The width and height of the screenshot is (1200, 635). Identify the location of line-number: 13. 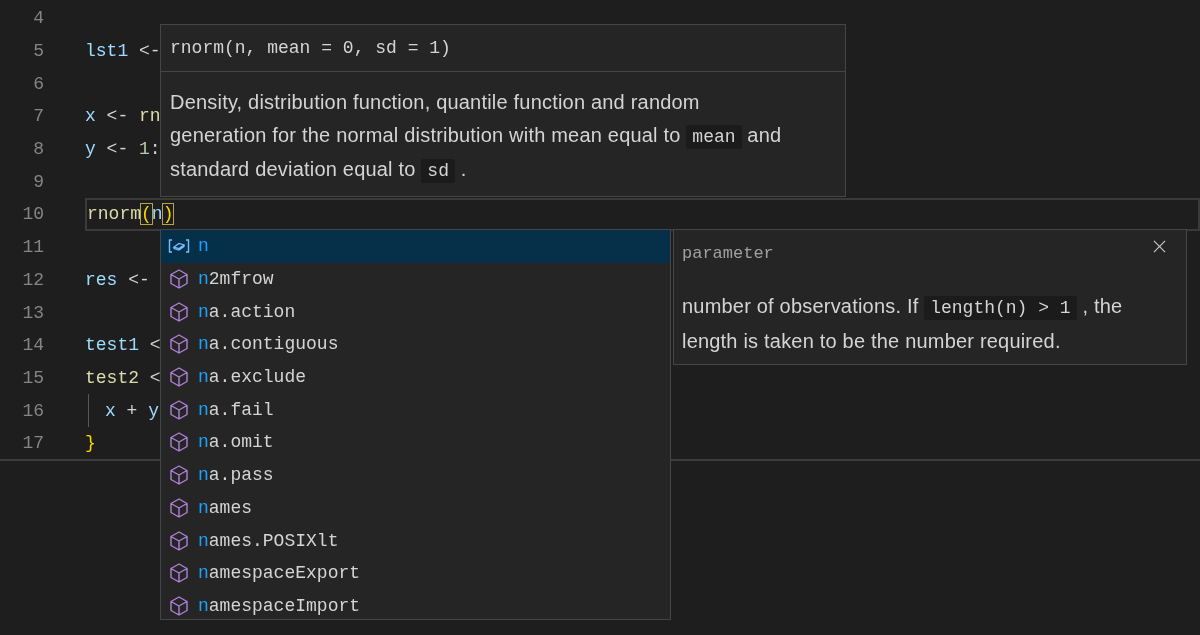
(32, 312).